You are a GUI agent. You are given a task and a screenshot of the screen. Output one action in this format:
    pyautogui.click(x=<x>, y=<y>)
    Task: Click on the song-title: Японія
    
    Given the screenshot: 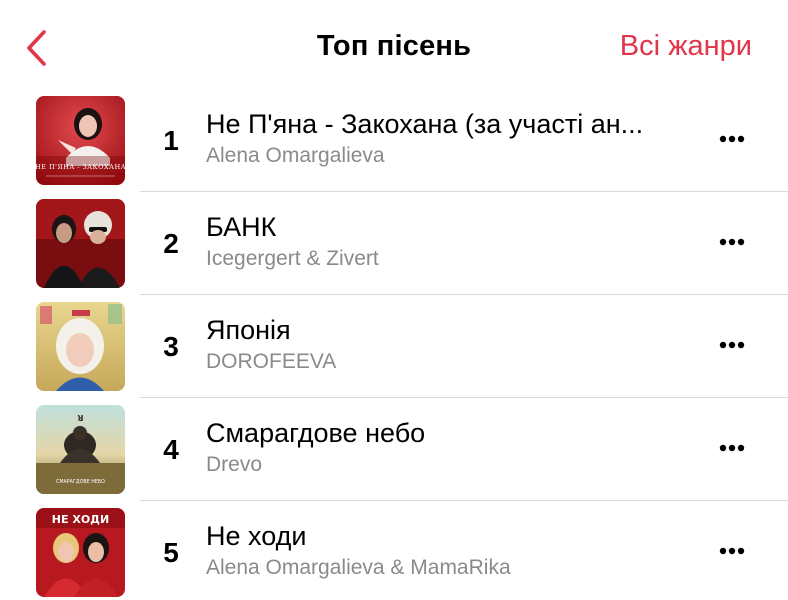 What is the action you would take?
    pyautogui.click(x=248, y=330)
    